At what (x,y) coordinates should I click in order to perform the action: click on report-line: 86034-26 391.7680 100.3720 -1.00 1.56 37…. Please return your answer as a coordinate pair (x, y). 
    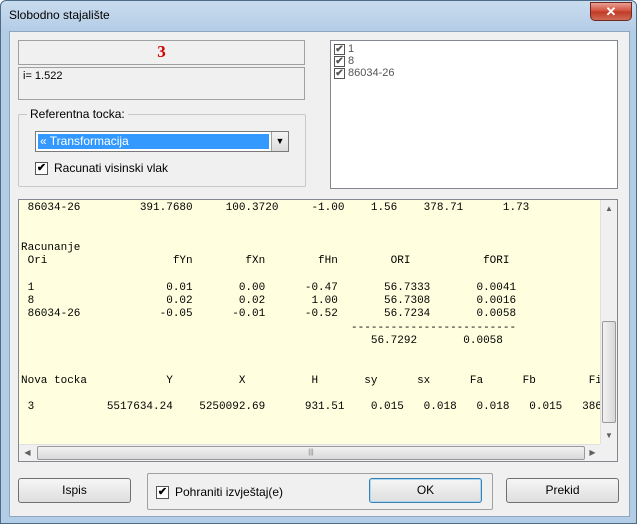
    Looking at the image, I should click on (275, 208).